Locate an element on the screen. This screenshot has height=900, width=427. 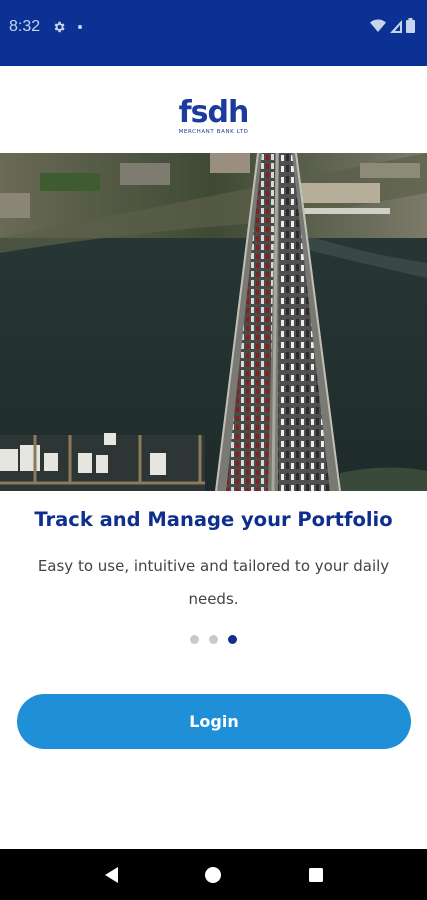
home-button is located at coordinates (213, 875).